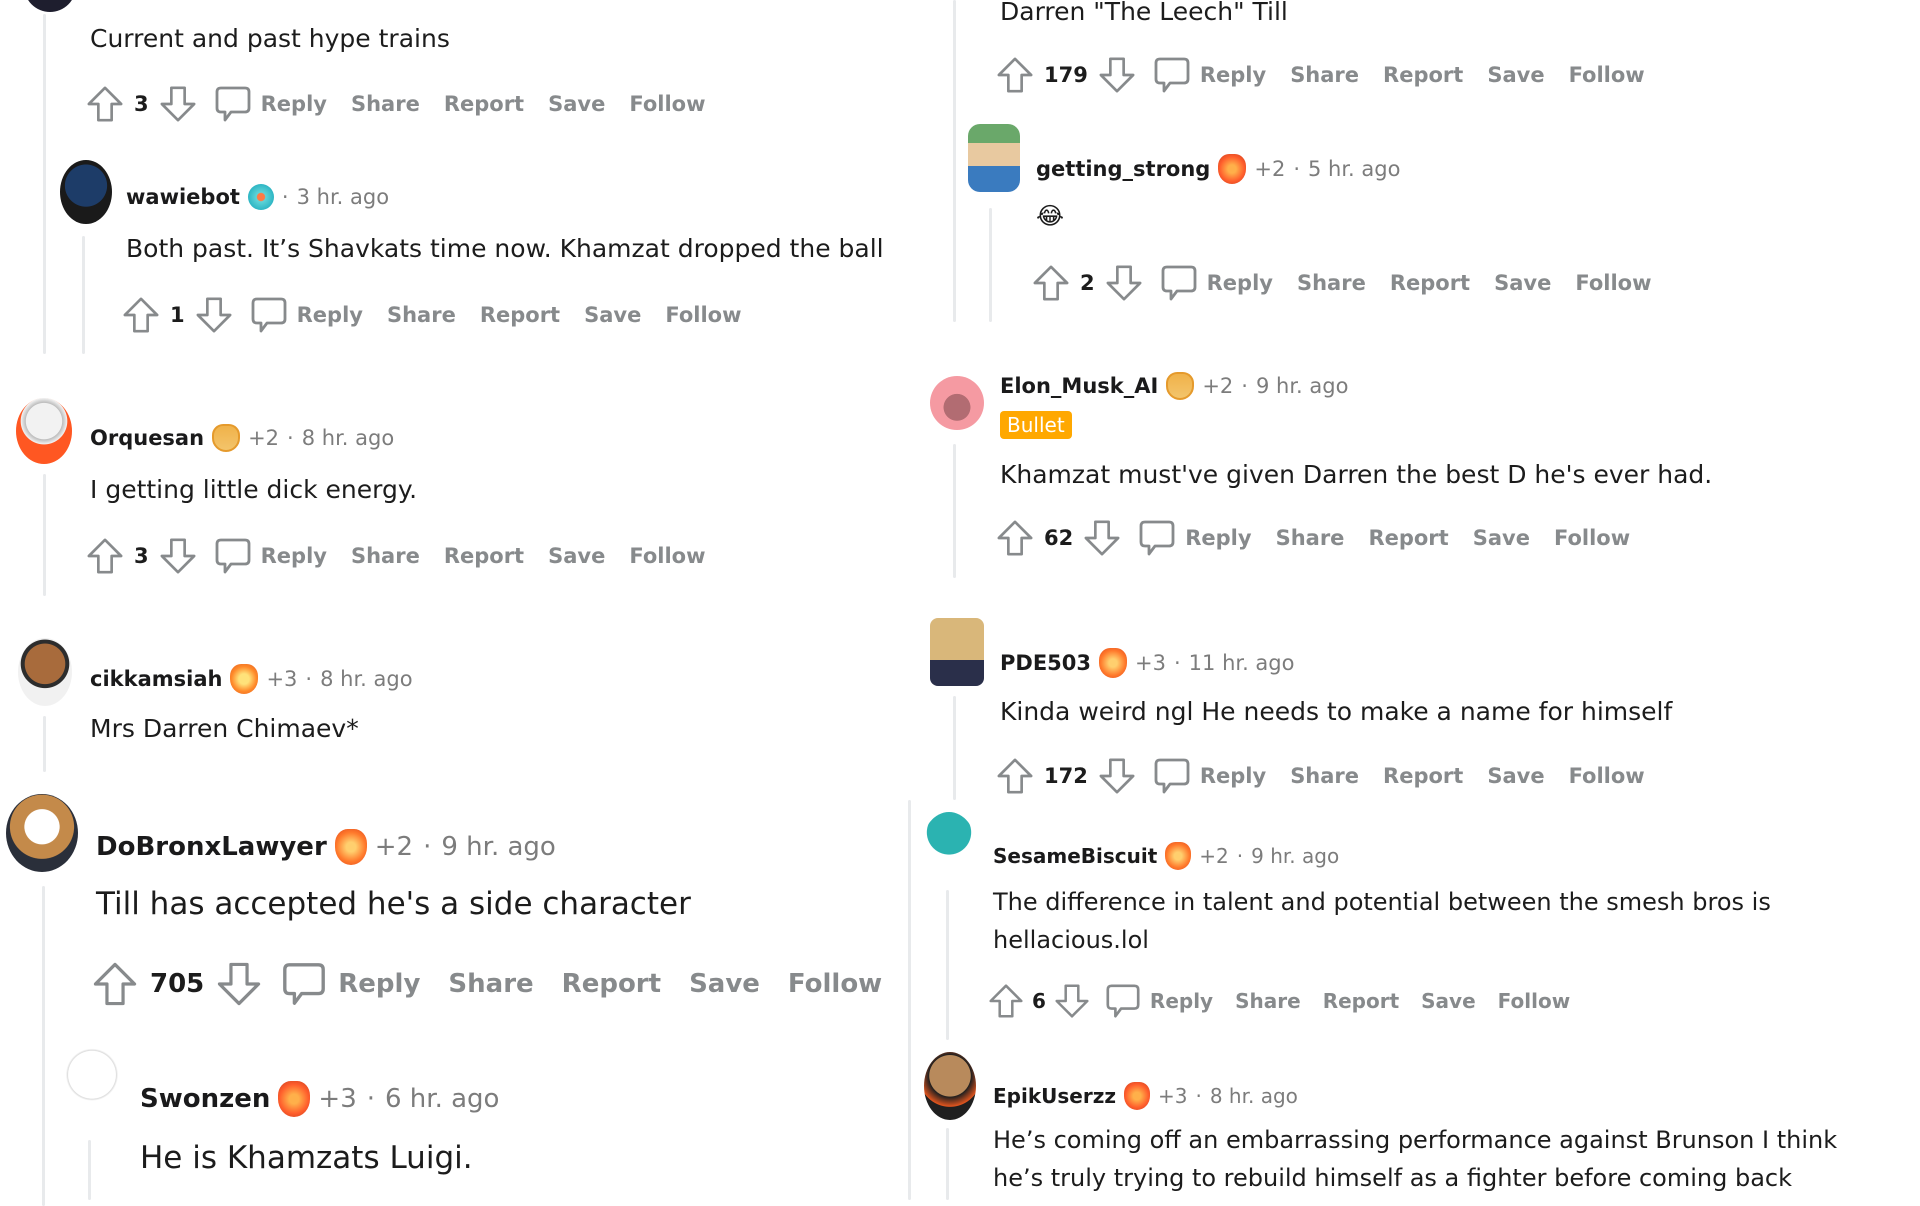  What do you see at coordinates (183, 197) in the screenshot?
I see `username: wawiebot` at bounding box center [183, 197].